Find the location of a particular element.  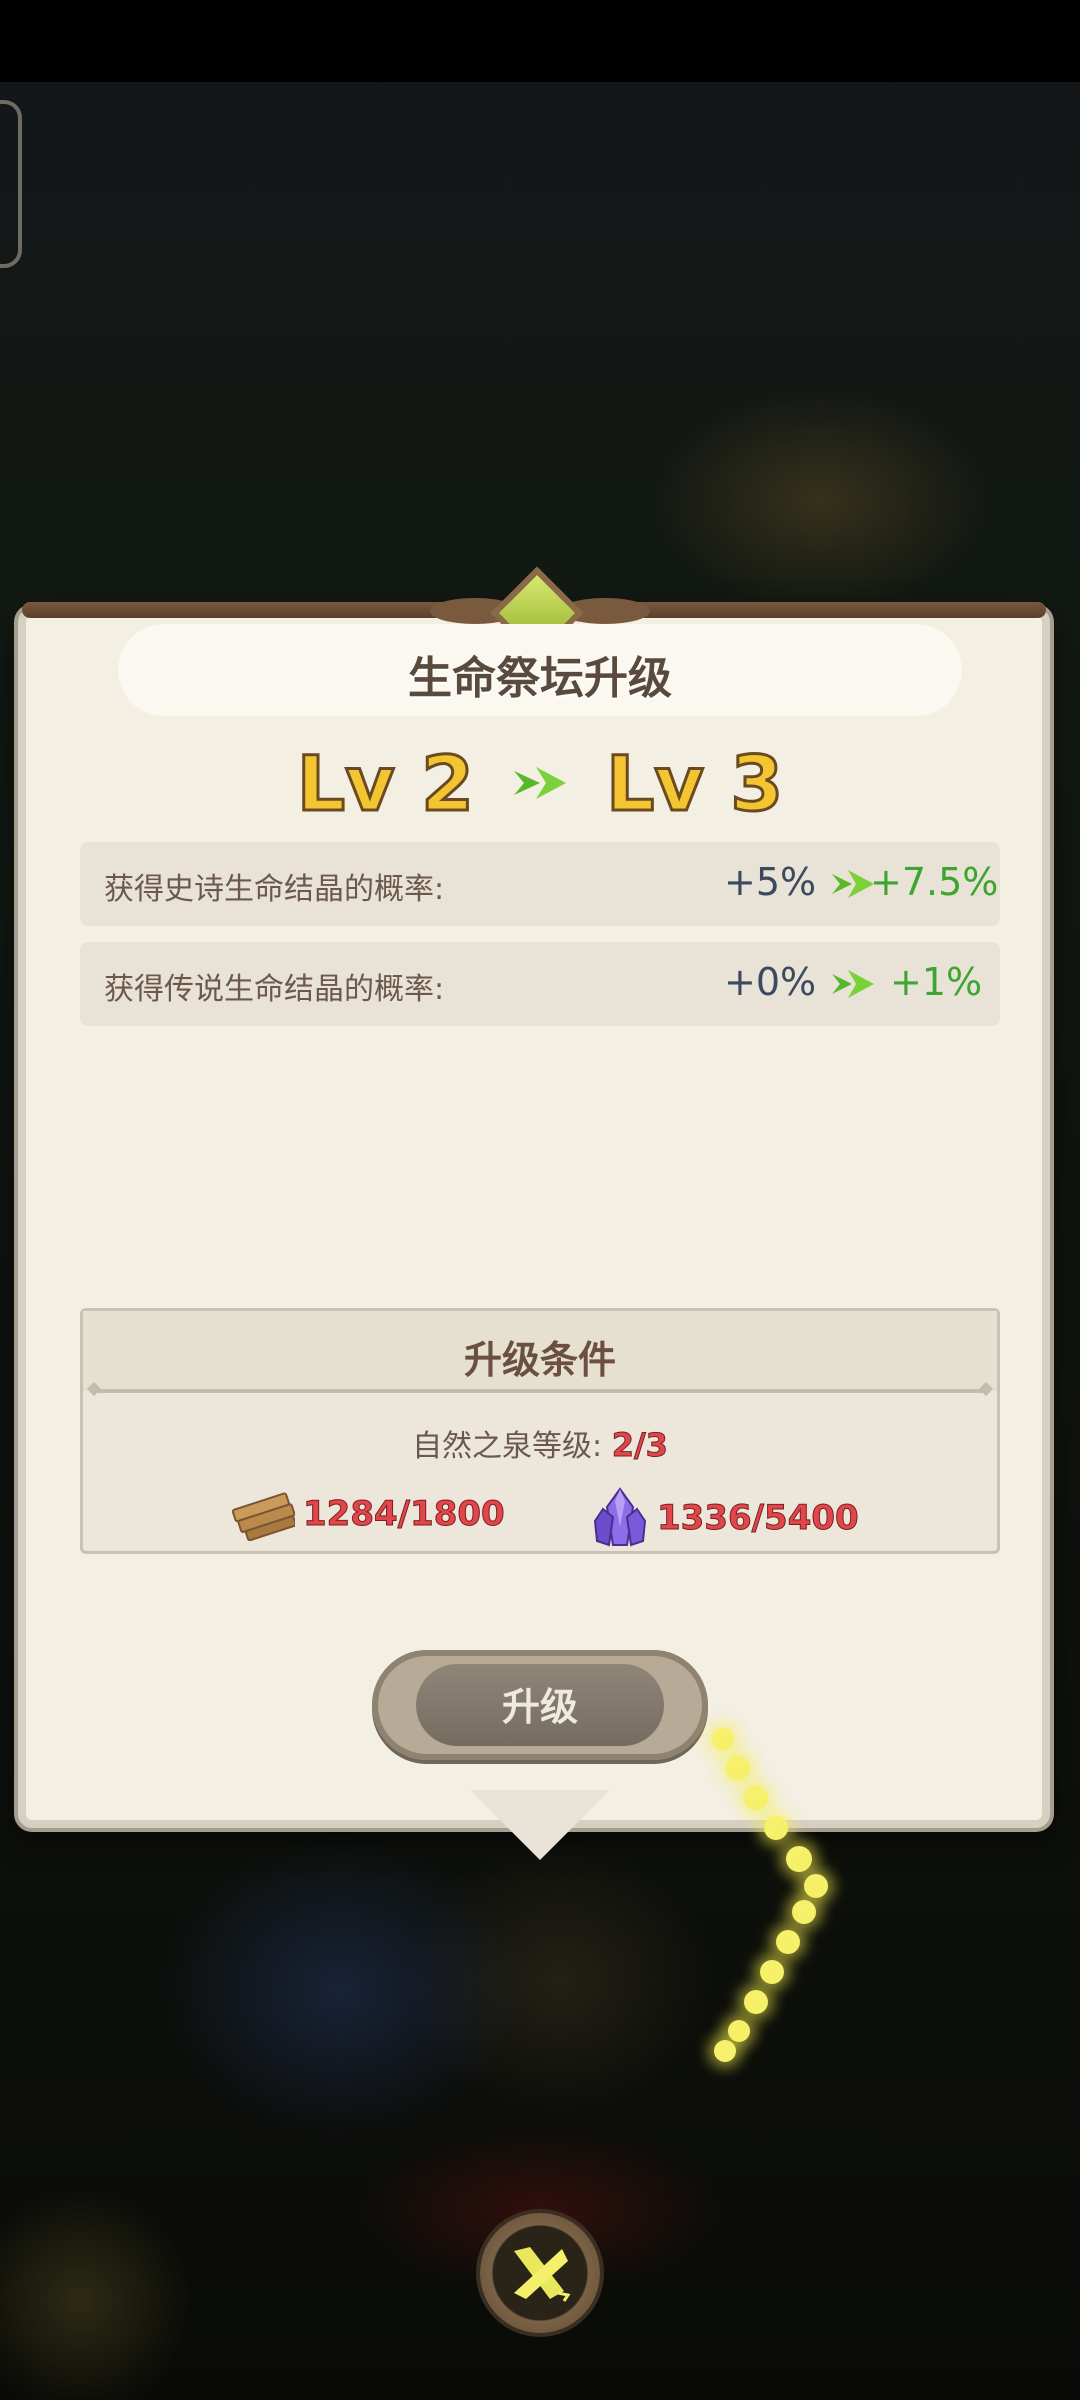

requirements-title: 升级条件 is located at coordinates (539, 1360).